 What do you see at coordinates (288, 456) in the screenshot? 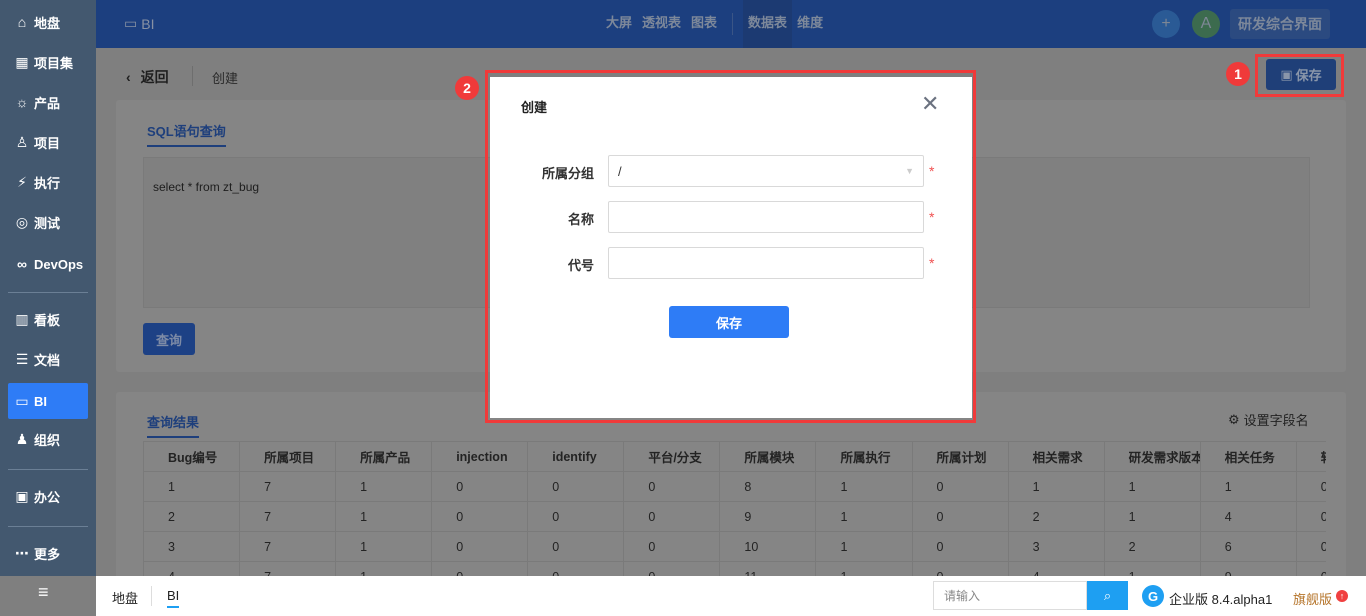
I see `column-header: 所属项目` at bounding box center [288, 456].